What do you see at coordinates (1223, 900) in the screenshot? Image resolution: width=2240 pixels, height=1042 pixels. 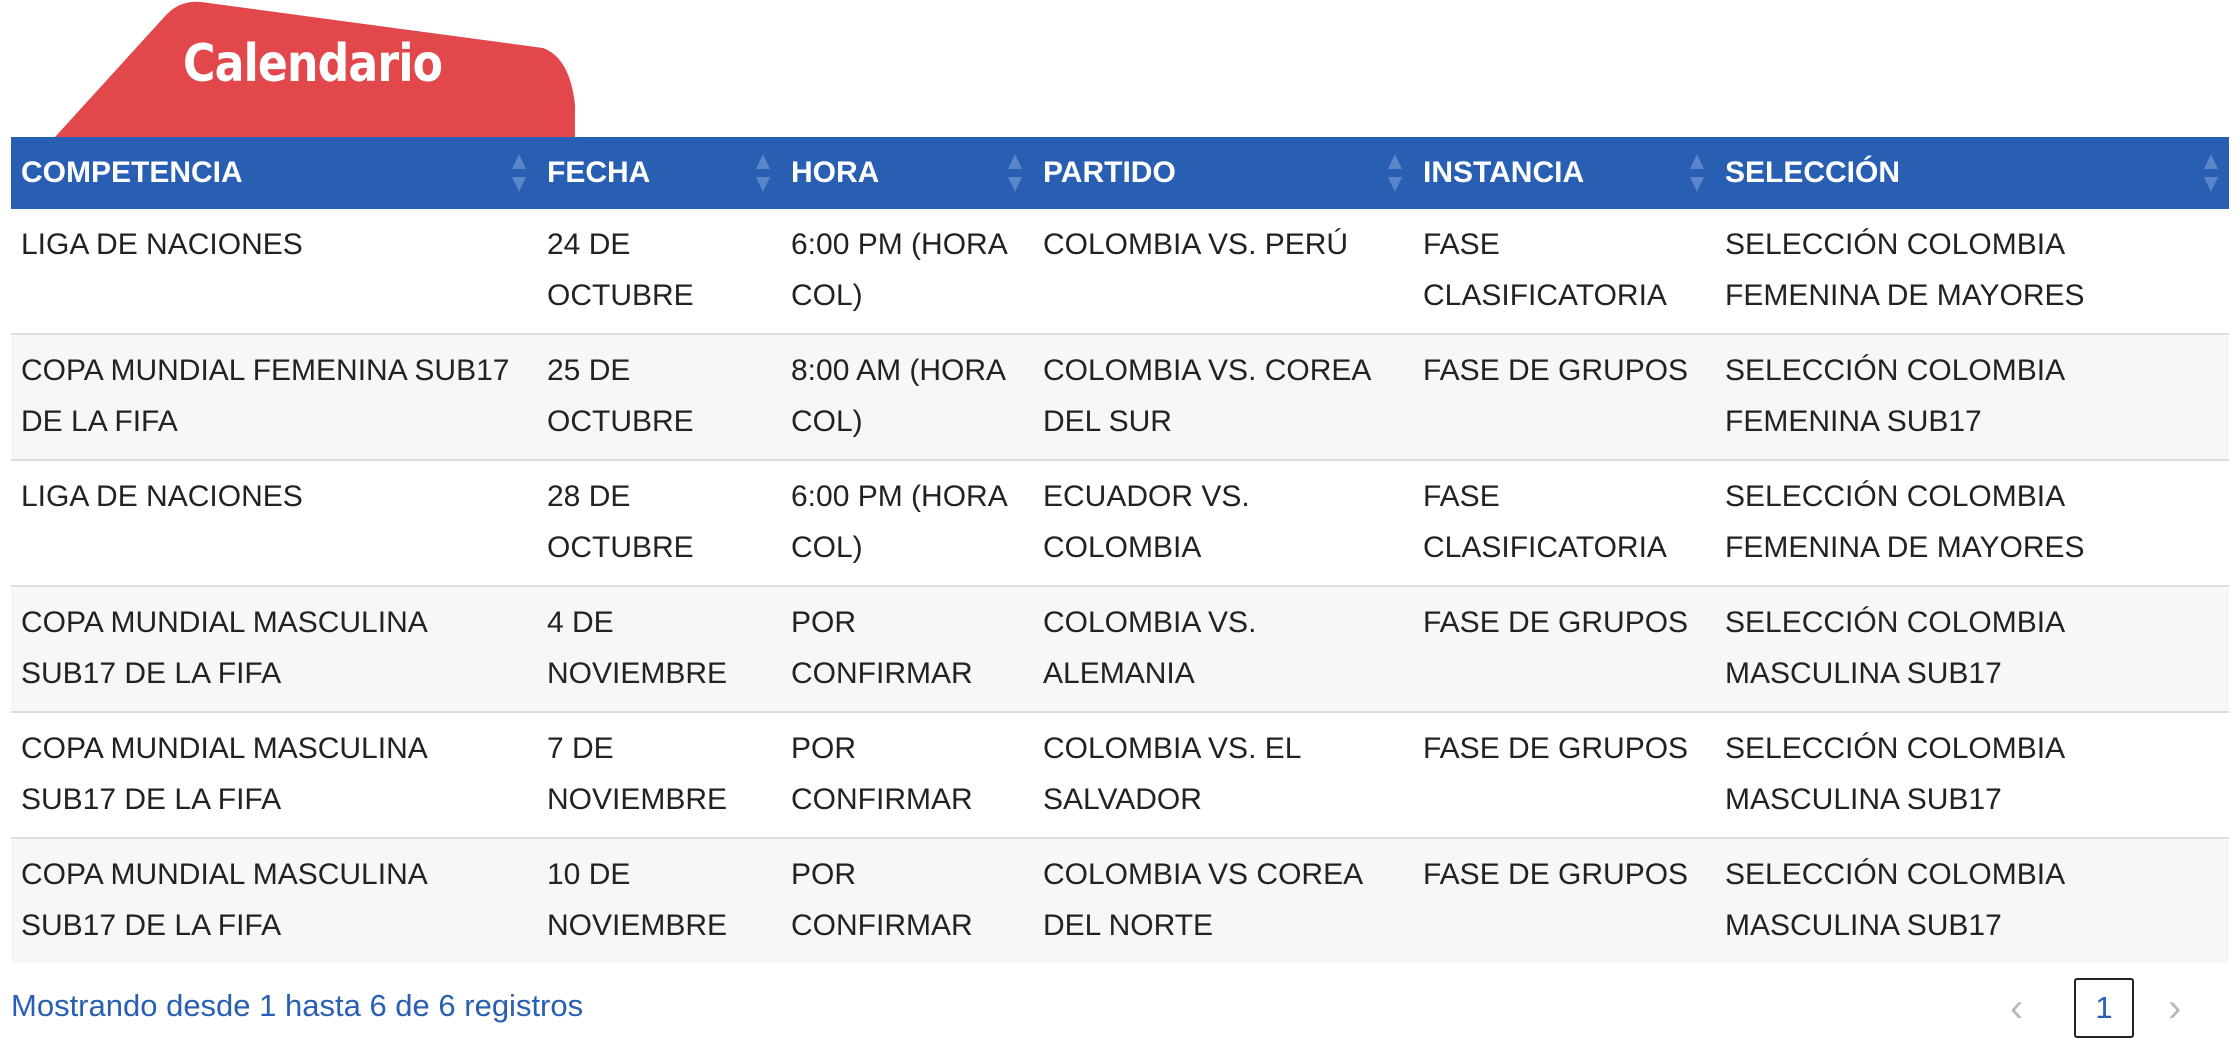 I see `cell-partido: COLOMBIA VS COREA DEL NORTE` at bounding box center [1223, 900].